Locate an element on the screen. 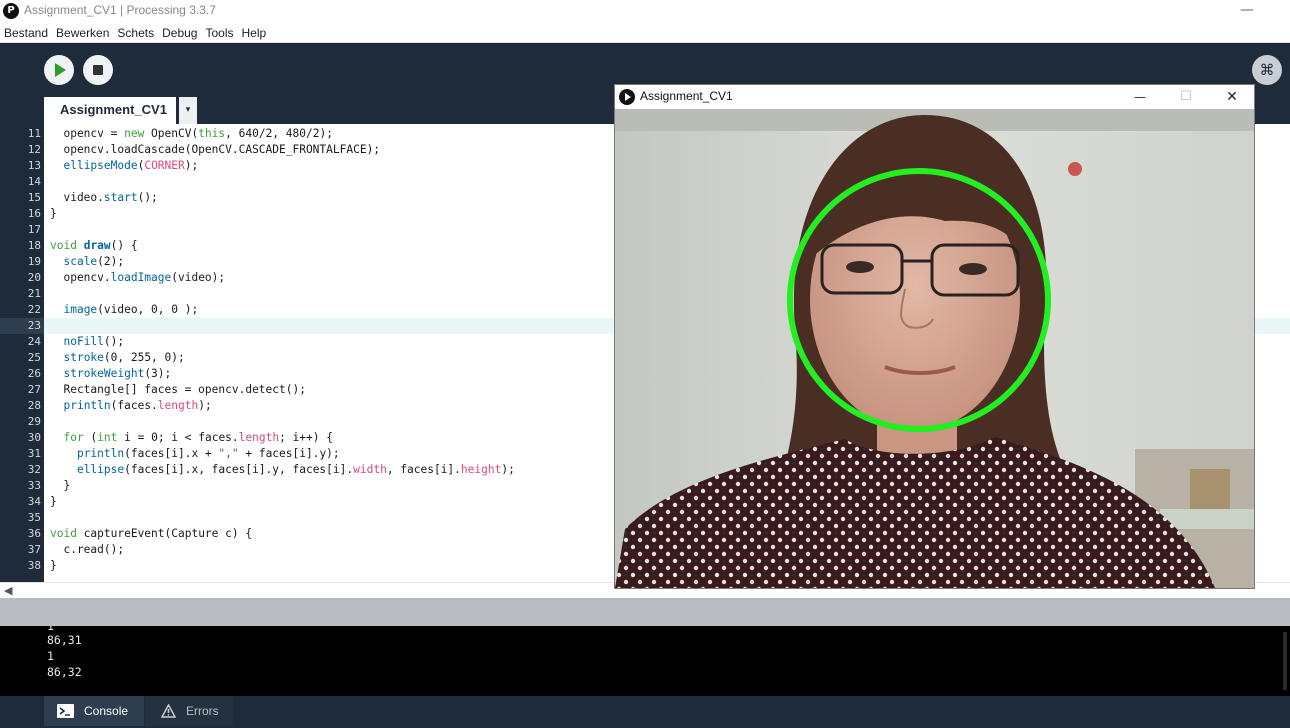 Image resolution: width=1290 pixels, height=728 pixels. sketch-maximize-button: ☐ is located at coordinates (1186, 97).